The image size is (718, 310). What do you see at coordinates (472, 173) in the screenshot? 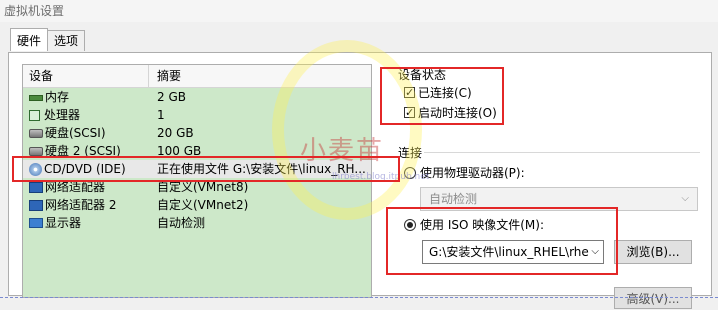
I see `physical-drive-label: 使用物理驱动器(P):` at bounding box center [472, 173].